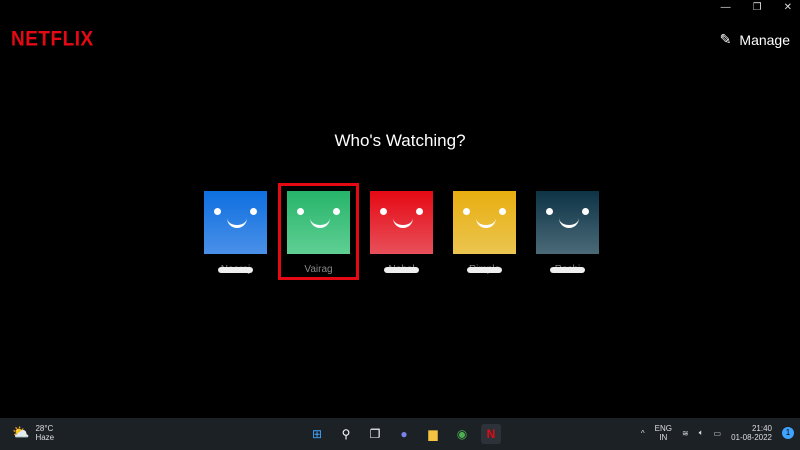  What do you see at coordinates (761, 428) in the screenshot?
I see `time: 21:40` at bounding box center [761, 428].